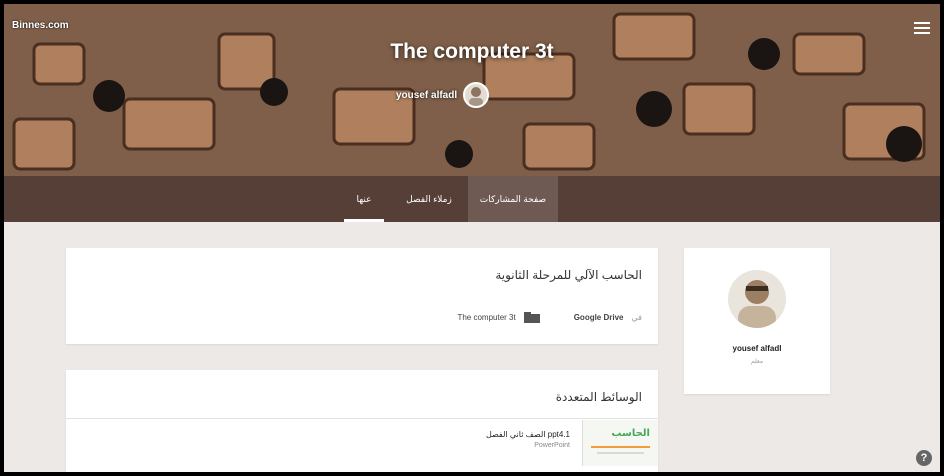 The height and width of the screenshot is (476, 944). What do you see at coordinates (472, 51) in the screenshot?
I see `page-title: The computer 3t` at bounding box center [472, 51].